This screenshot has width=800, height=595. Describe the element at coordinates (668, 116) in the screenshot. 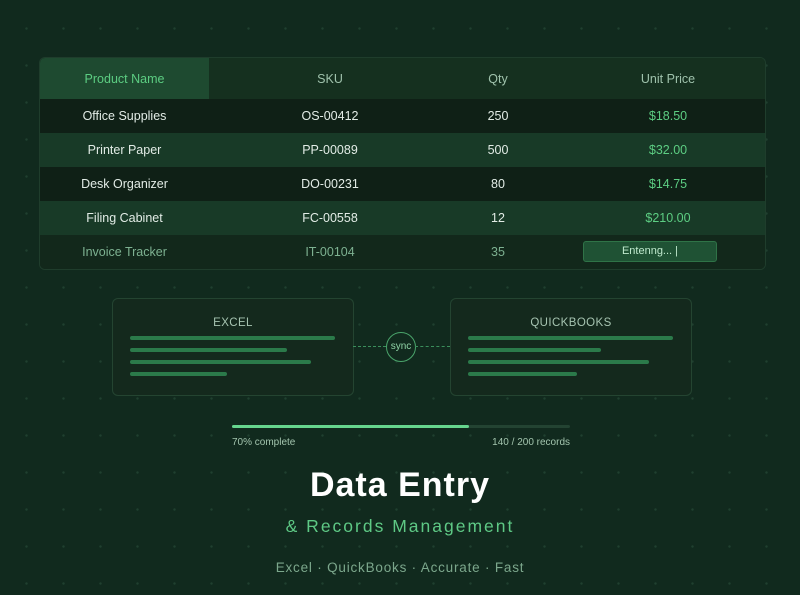

I see `cell-unit-price: $18.50` at that location.